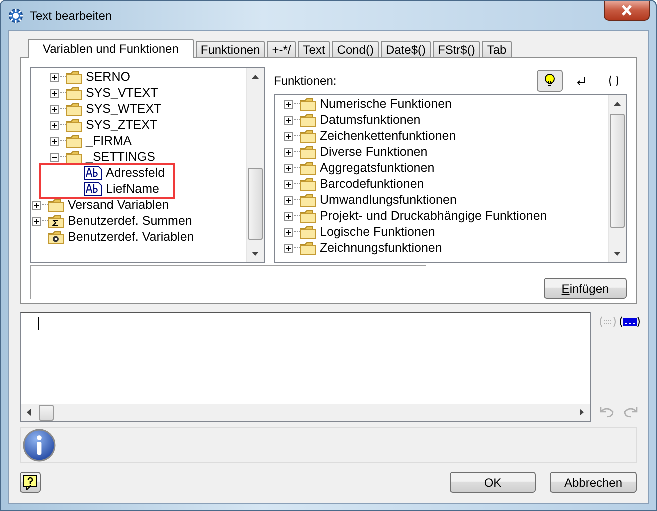  What do you see at coordinates (388, 136) in the screenshot?
I see `tree-item: Zeichenkettenfunktionen` at bounding box center [388, 136].